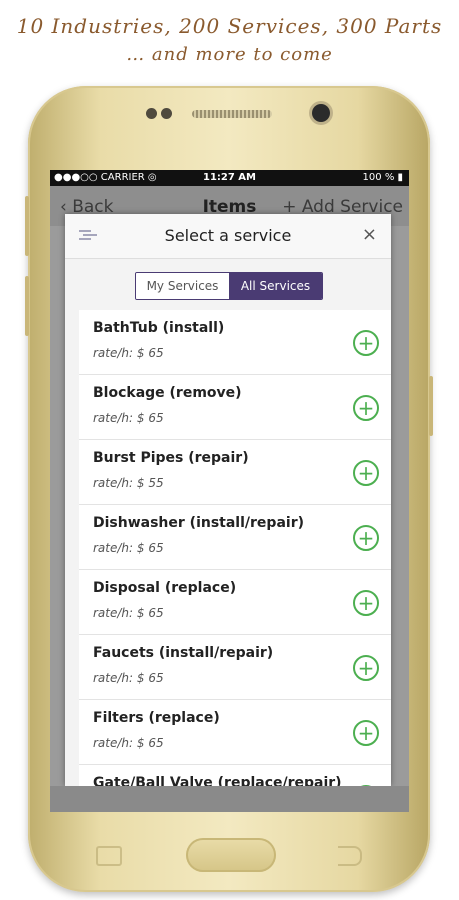 The image size is (459, 900). I want to click on modal-title: Select a service, so click(228, 235).